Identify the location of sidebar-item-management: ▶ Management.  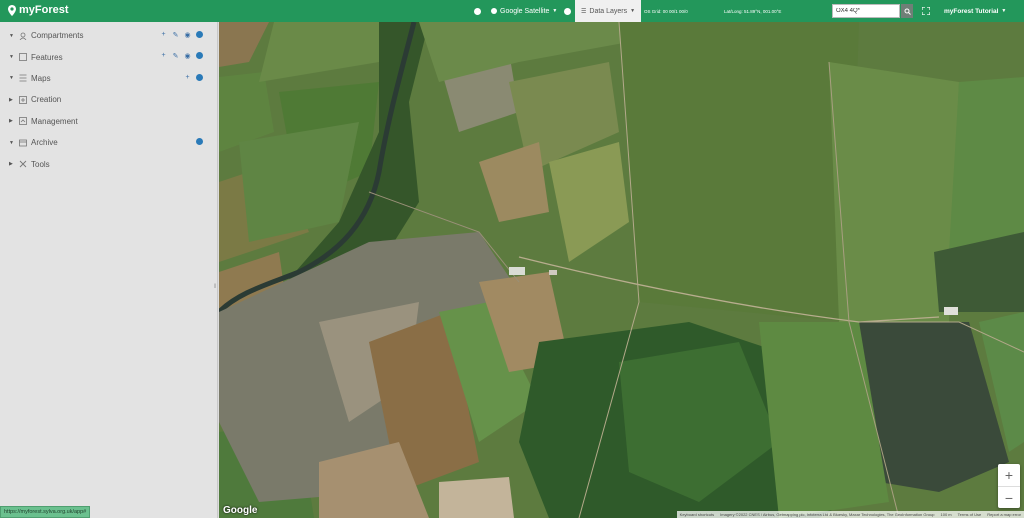
(108, 121).